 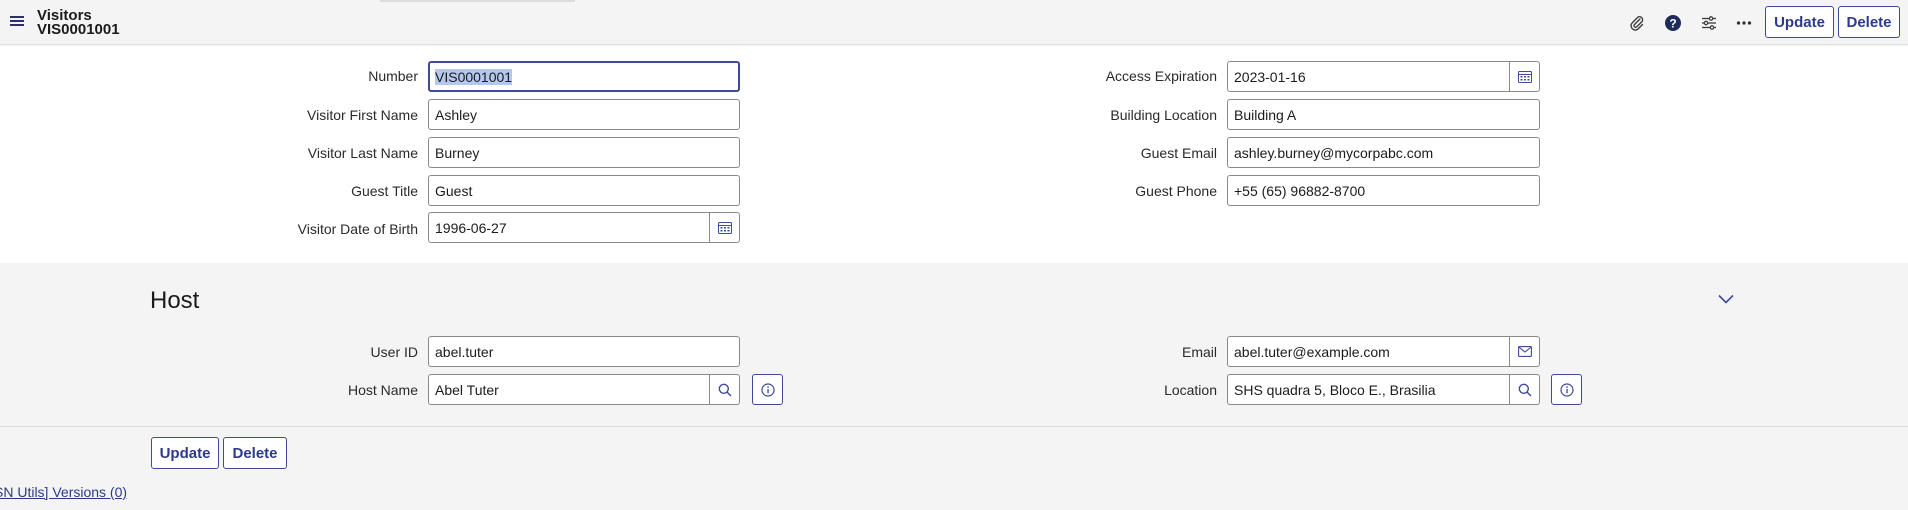 What do you see at coordinates (569, 227) in the screenshot?
I see `dob-field: 1996-06-27` at bounding box center [569, 227].